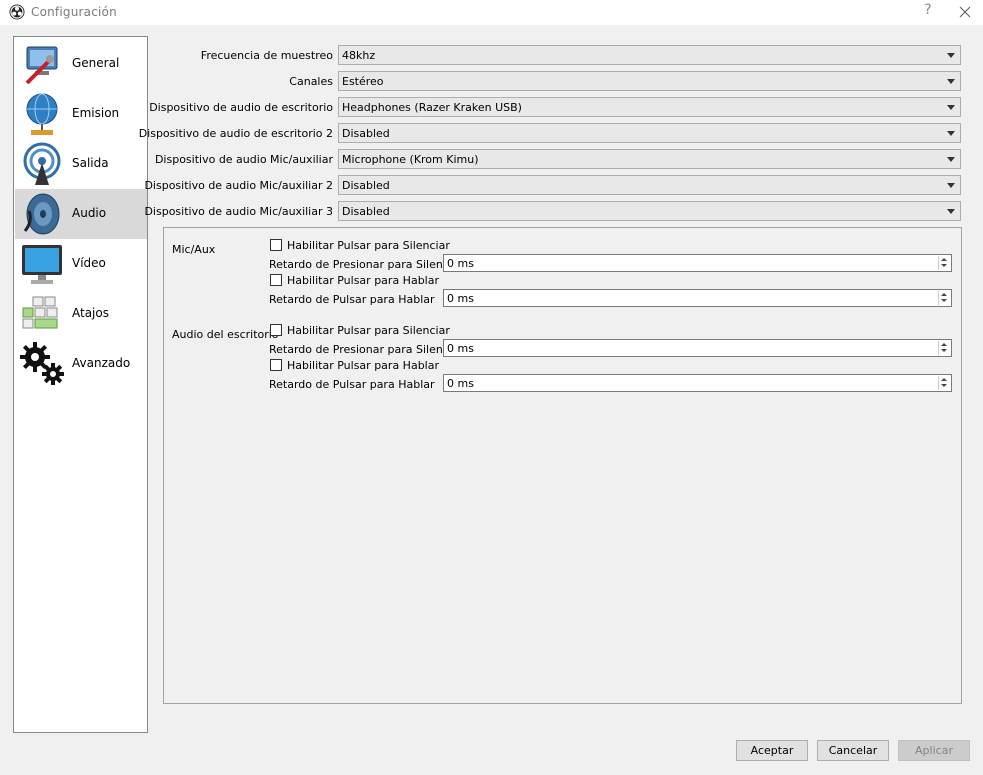  I want to click on mic-push-to-talk-delay-input: 0 ms, so click(697, 298).